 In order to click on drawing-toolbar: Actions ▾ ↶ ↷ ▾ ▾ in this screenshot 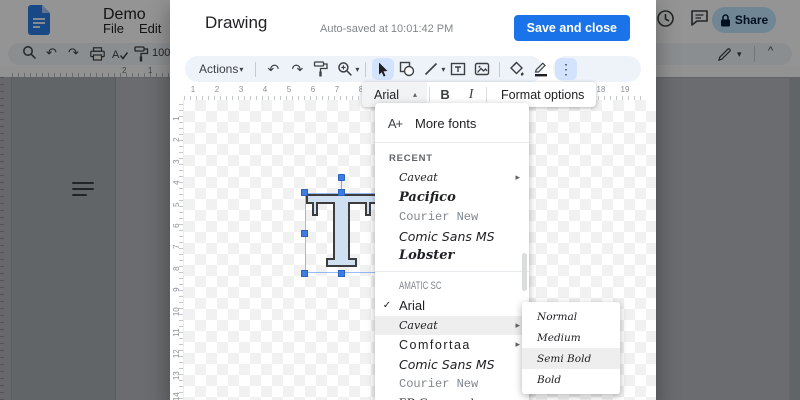, I will do `click(390, 69)`.